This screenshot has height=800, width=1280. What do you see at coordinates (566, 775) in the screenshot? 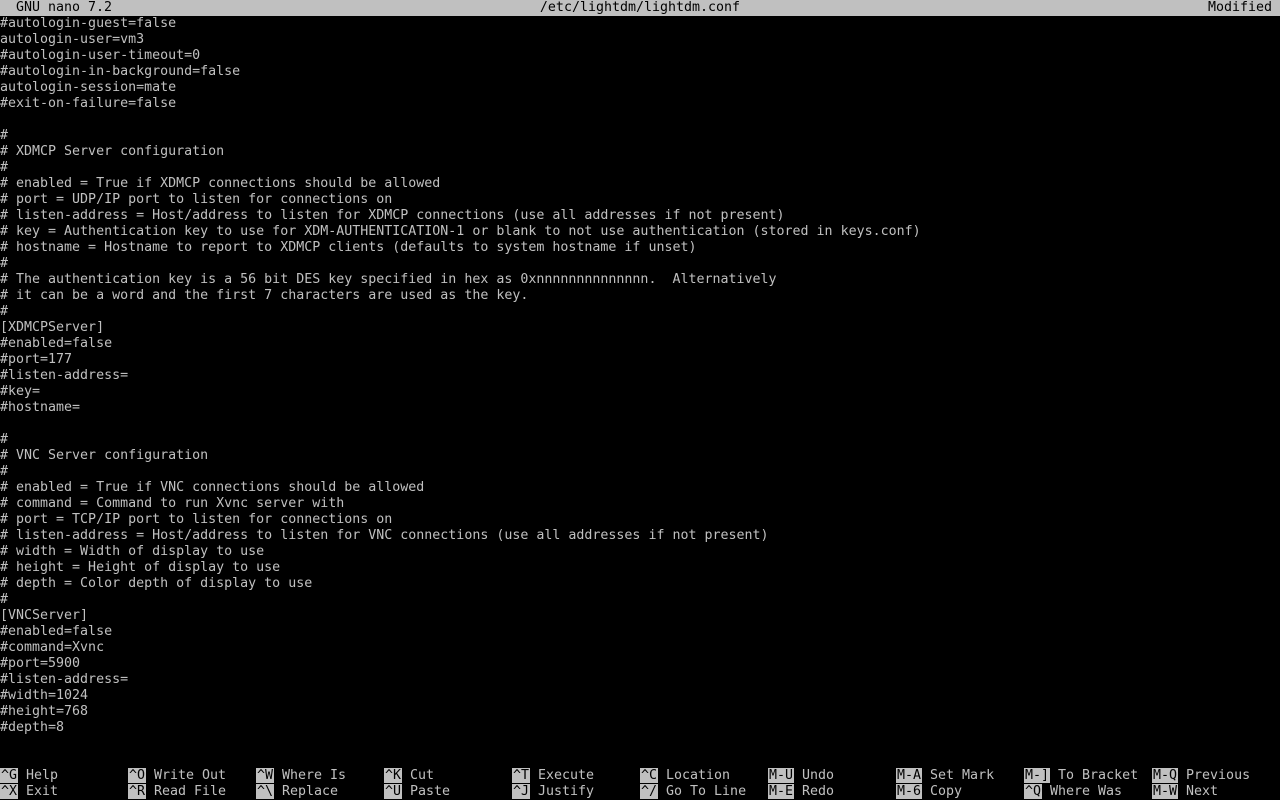
I see `shortcut-label: Execute` at bounding box center [566, 775].